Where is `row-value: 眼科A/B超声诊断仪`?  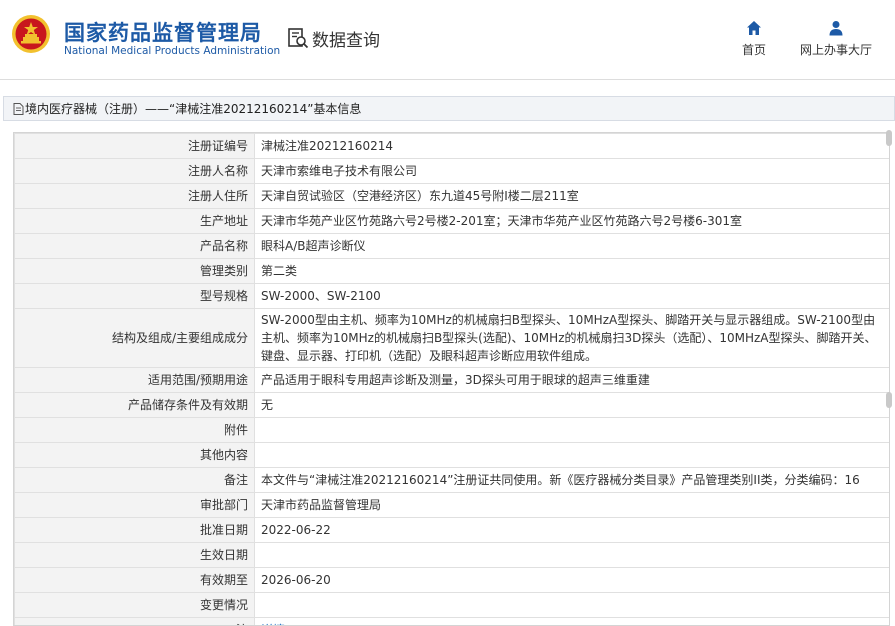
row-value: 眼科A/B超声诊断仪 is located at coordinates (571, 246).